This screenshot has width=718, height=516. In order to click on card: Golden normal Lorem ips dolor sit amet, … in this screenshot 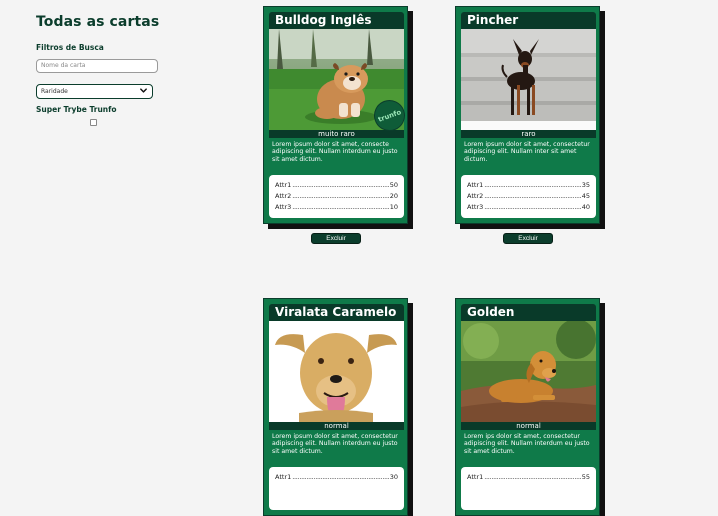, I will do `click(527, 407)`.